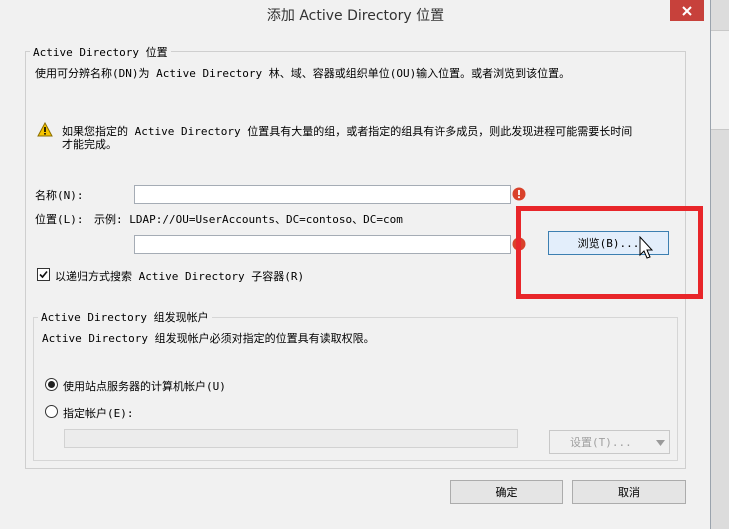 Image resolution: width=729 pixels, height=529 pixels. What do you see at coordinates (125, 317) in the screenshot?
I see `account-group-label: Active Directory 组发现帐户` at bounding box center [125, 317].